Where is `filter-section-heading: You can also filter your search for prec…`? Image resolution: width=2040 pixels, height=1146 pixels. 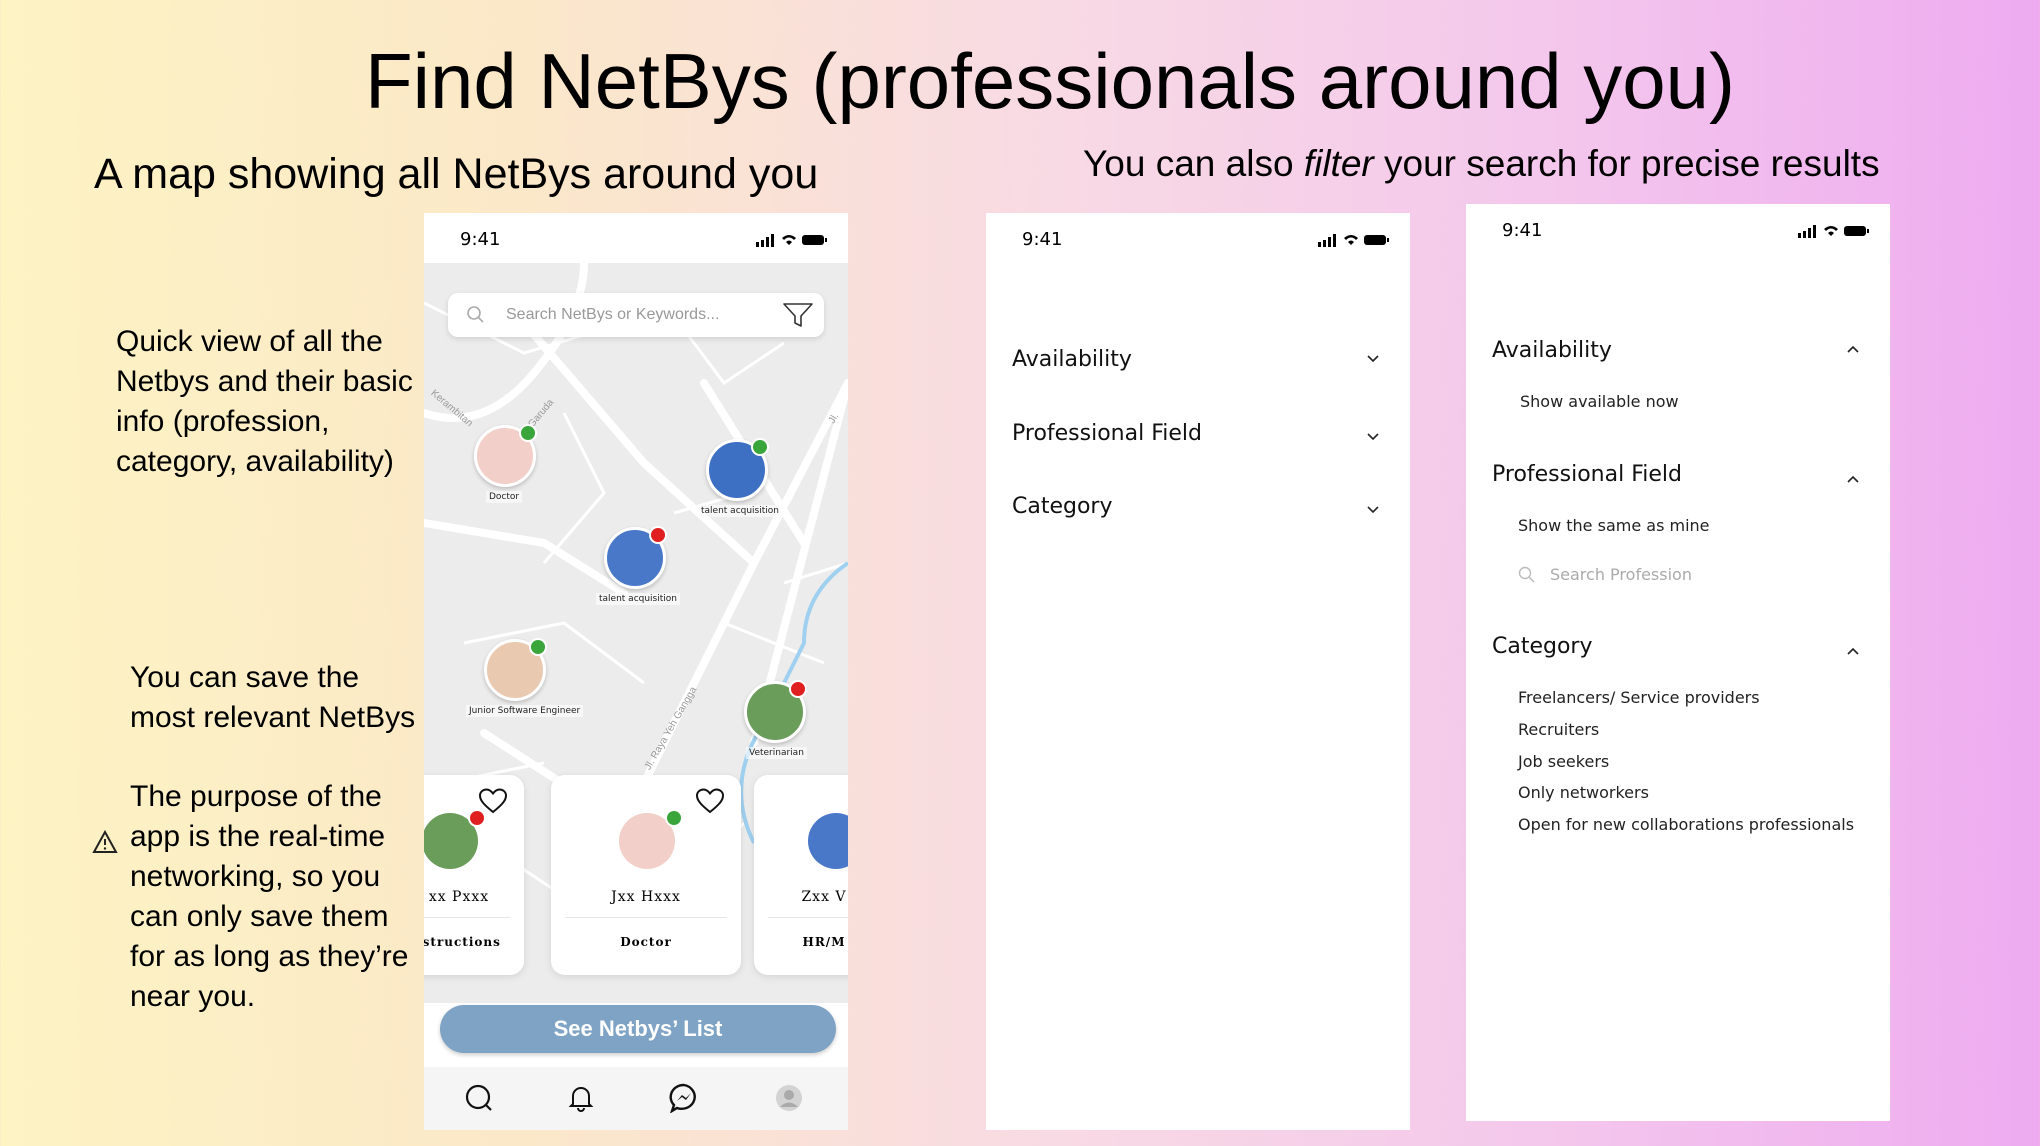 filter-section-heading: You can also filter your search for prec… is located at coordinates (1481, 164).